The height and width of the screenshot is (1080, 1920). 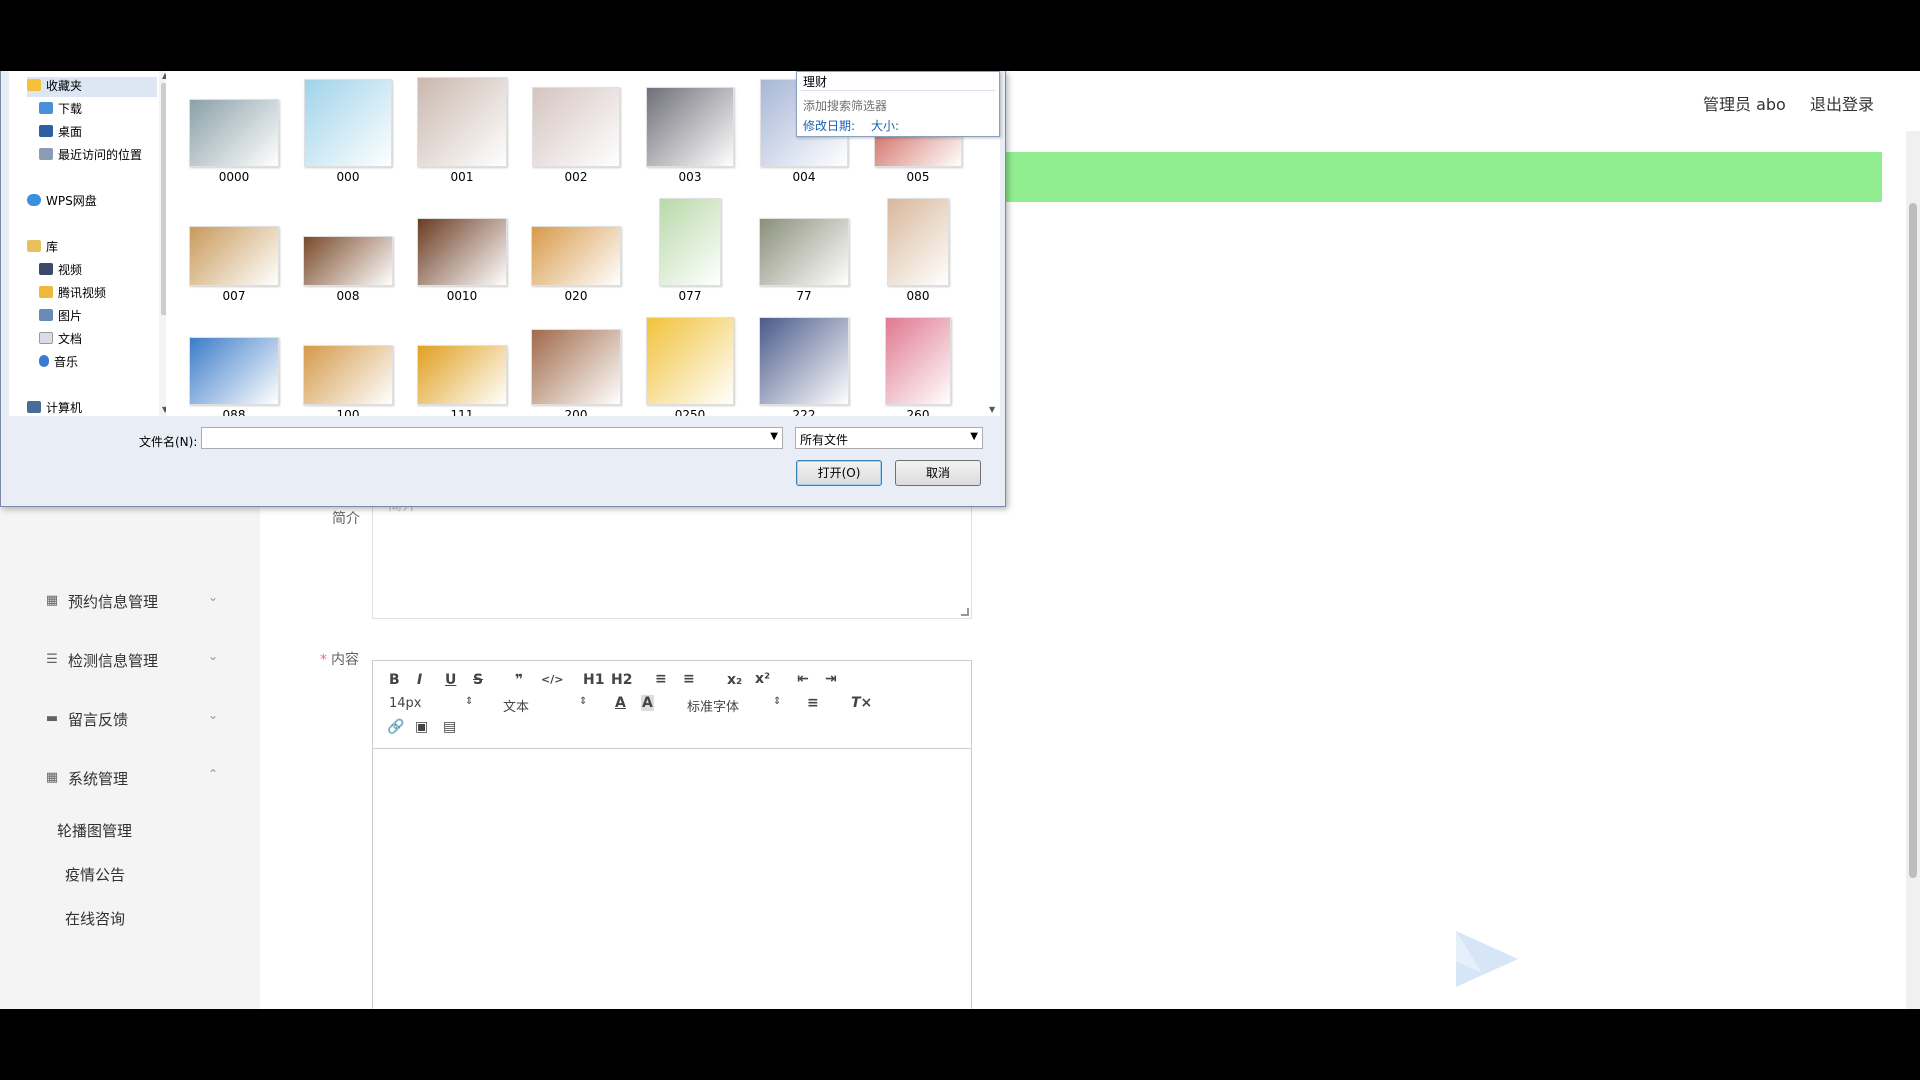 What do you see at coordinates (421, 727) in the screenshot?
I see `image-icon: ▣` at bounding box center [421, 727].